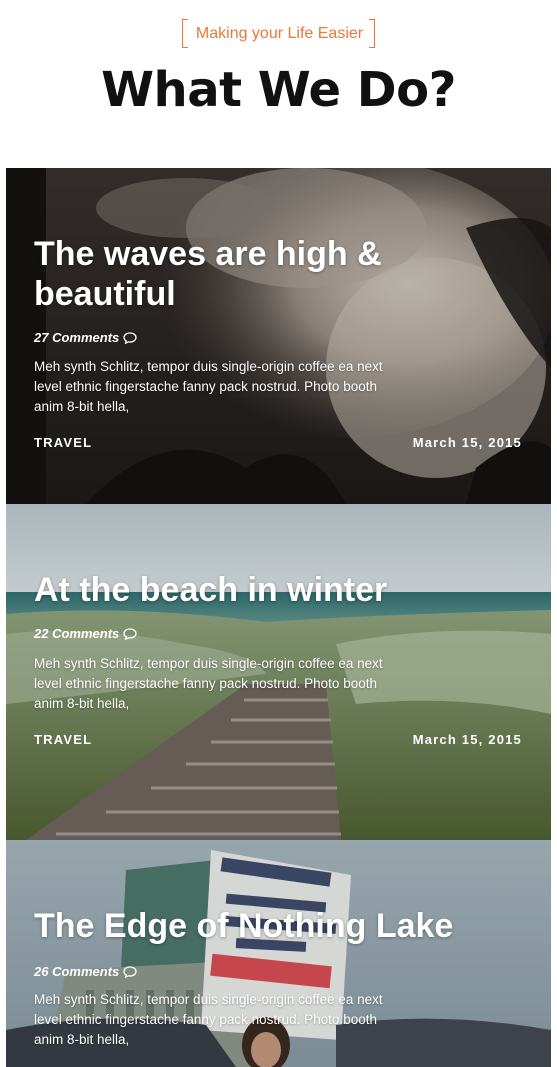  Describe the element at coordinates (244, 274) in the screenshot. I see `post-title: The waves are high & beautiful` at that location.